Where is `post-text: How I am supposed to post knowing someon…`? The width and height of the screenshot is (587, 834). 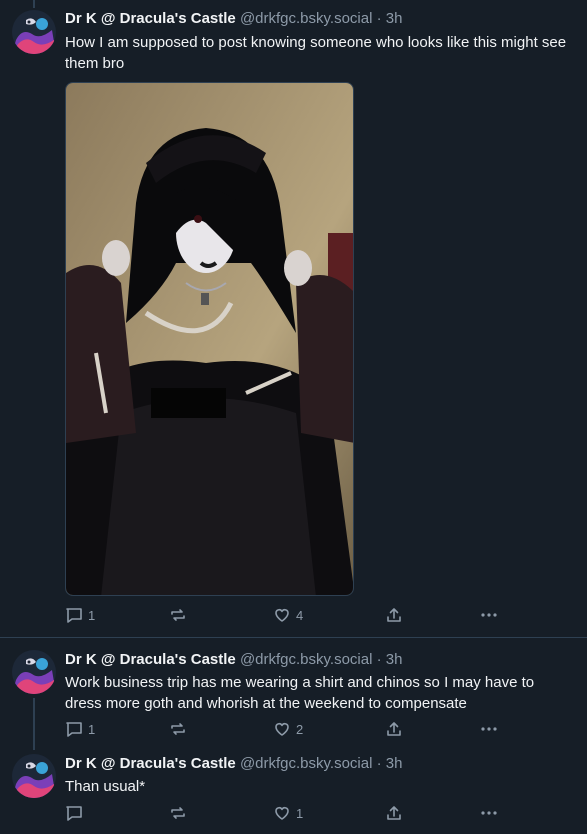
post-text: How I am supposed to post knowing someon… is located at coordinates (316, 53).